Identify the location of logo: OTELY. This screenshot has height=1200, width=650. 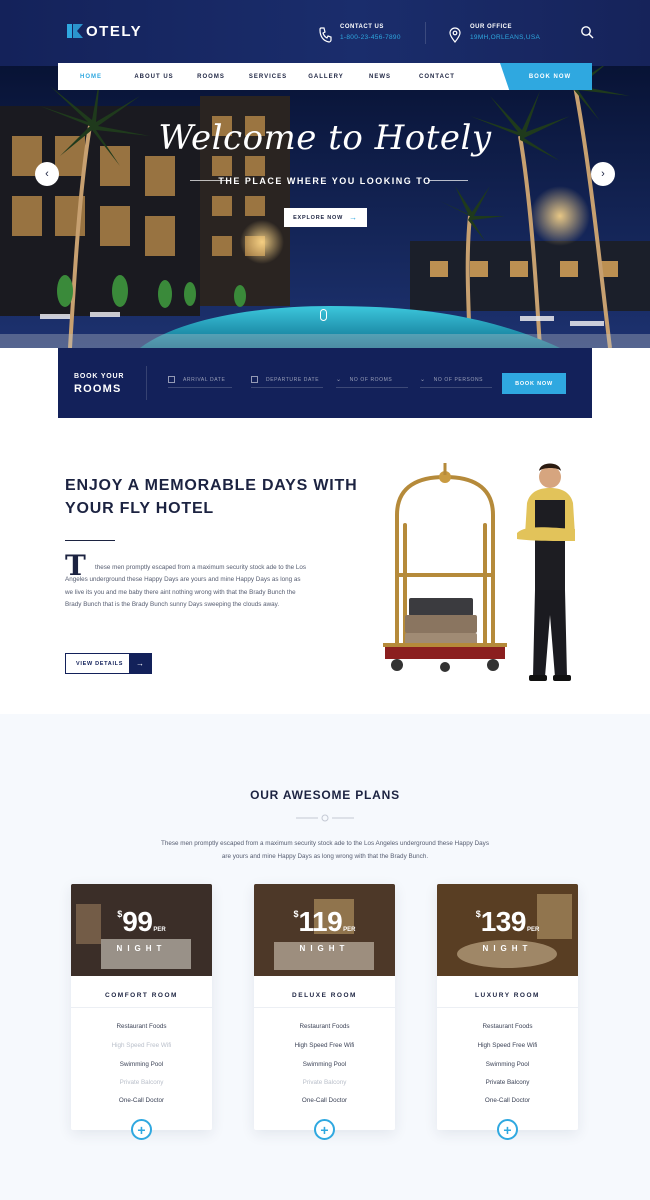
(104, 31).